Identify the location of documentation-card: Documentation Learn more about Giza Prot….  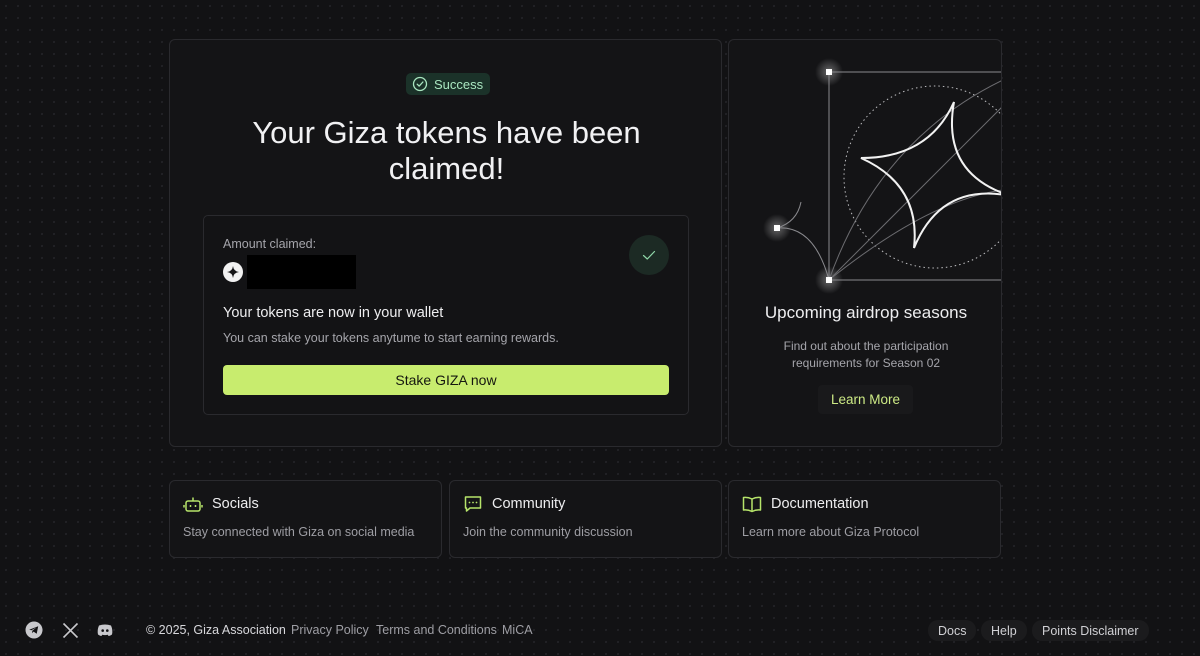
(864, 519).